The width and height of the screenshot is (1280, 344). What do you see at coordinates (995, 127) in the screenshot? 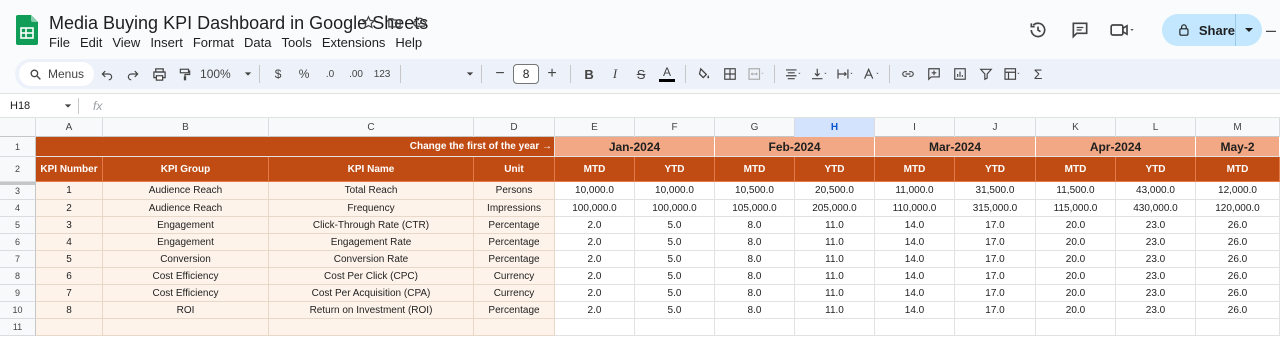
I see `column-header-j: J` at bounding box center [995, 127].